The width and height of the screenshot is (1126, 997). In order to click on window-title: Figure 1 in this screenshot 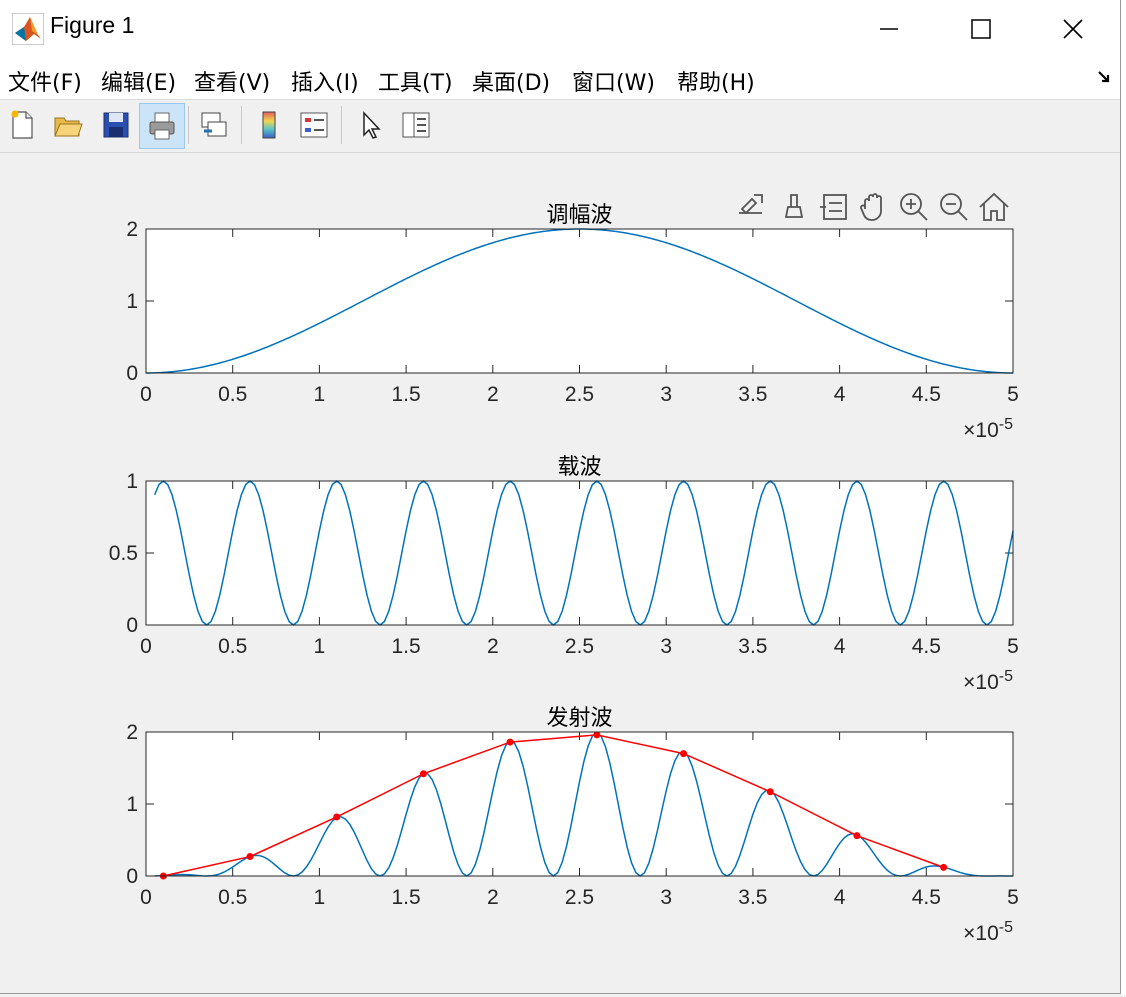, I will do `click(92, 25)`.